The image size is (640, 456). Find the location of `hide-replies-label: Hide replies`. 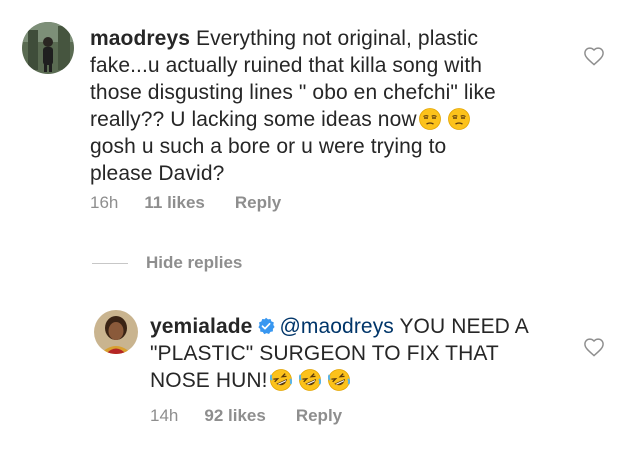

hide-replies-label: Hide replies is located at coordinates (194, 263).